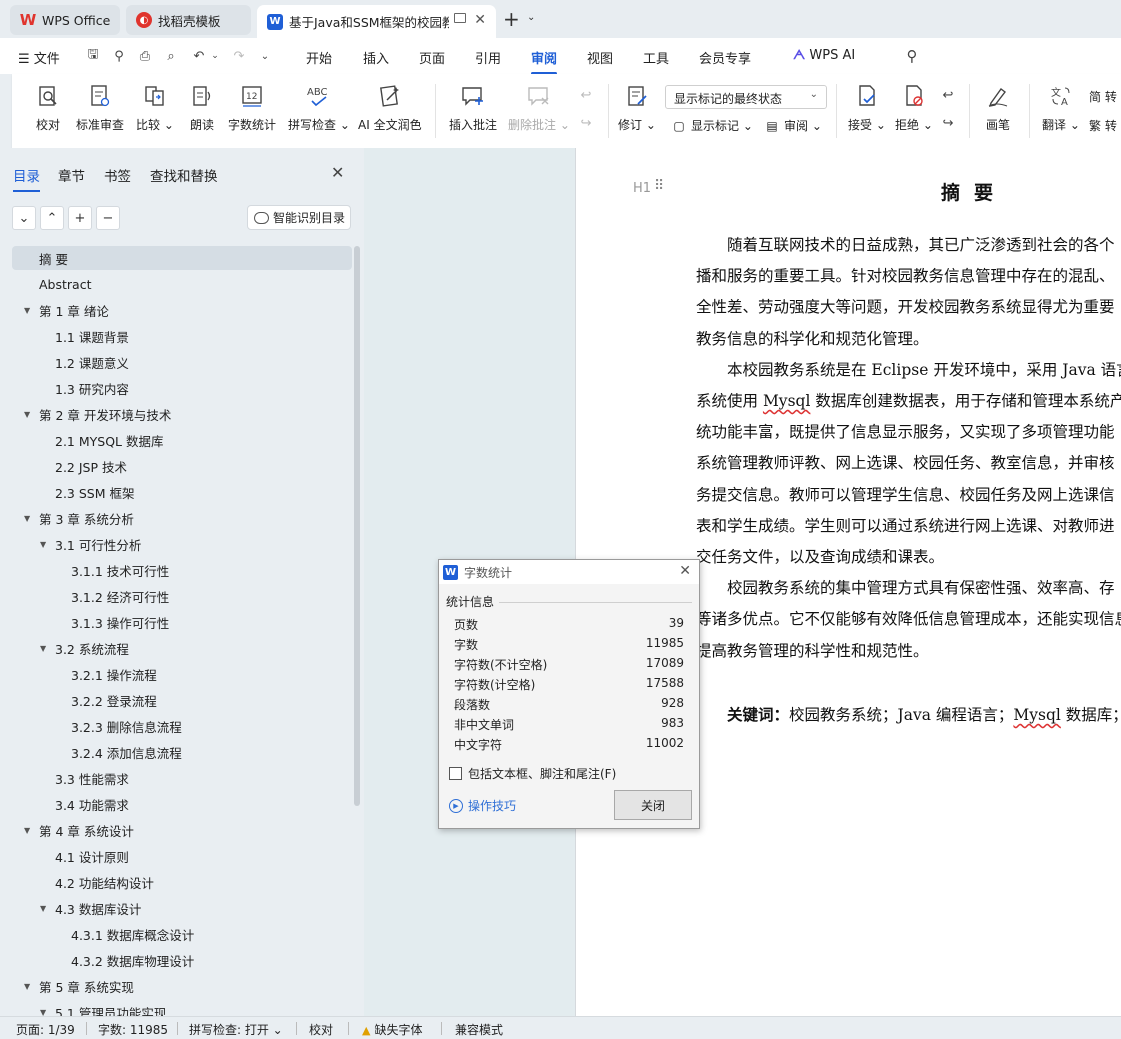 Image resolution: width=1121 pixels, height=1039 pixels. Describe the element at coordinates (119, 56) in the screenshot. I see `share-icon: ⚲` at that location.